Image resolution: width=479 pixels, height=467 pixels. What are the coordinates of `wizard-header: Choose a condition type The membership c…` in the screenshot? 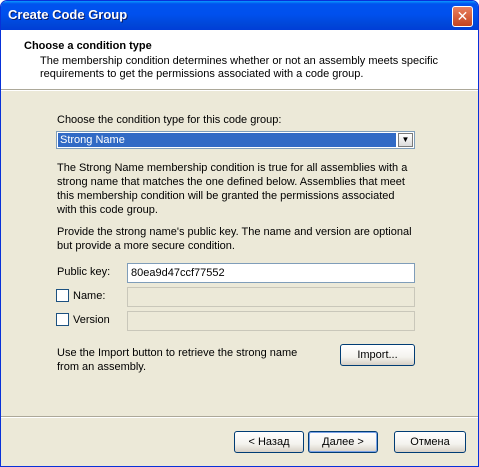 It's located at (239, 59).